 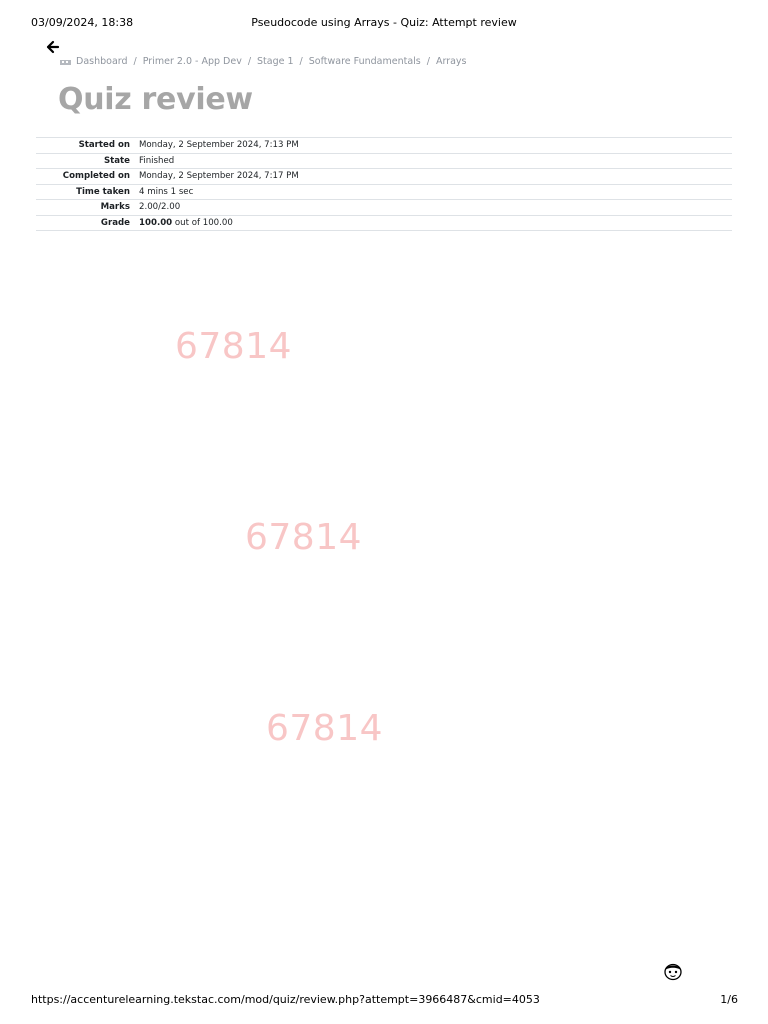 What do you see at coordinates (729, 999) in the screenshot?
I see `print-footer-page-number: 1/6` at bounding box center [729, 999].